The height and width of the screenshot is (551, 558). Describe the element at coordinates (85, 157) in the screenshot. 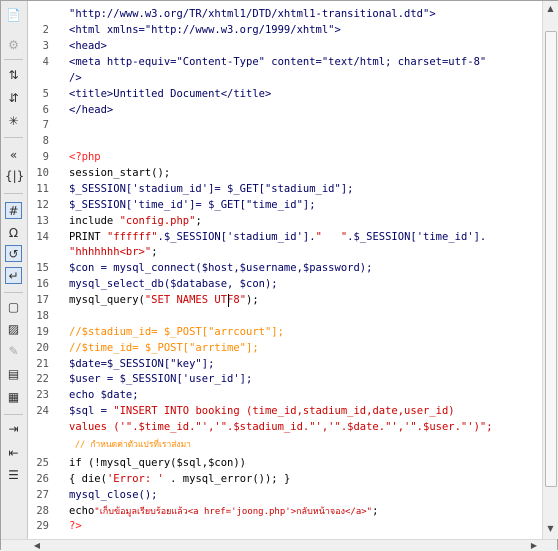

I see `code-line: <?php` at that location.